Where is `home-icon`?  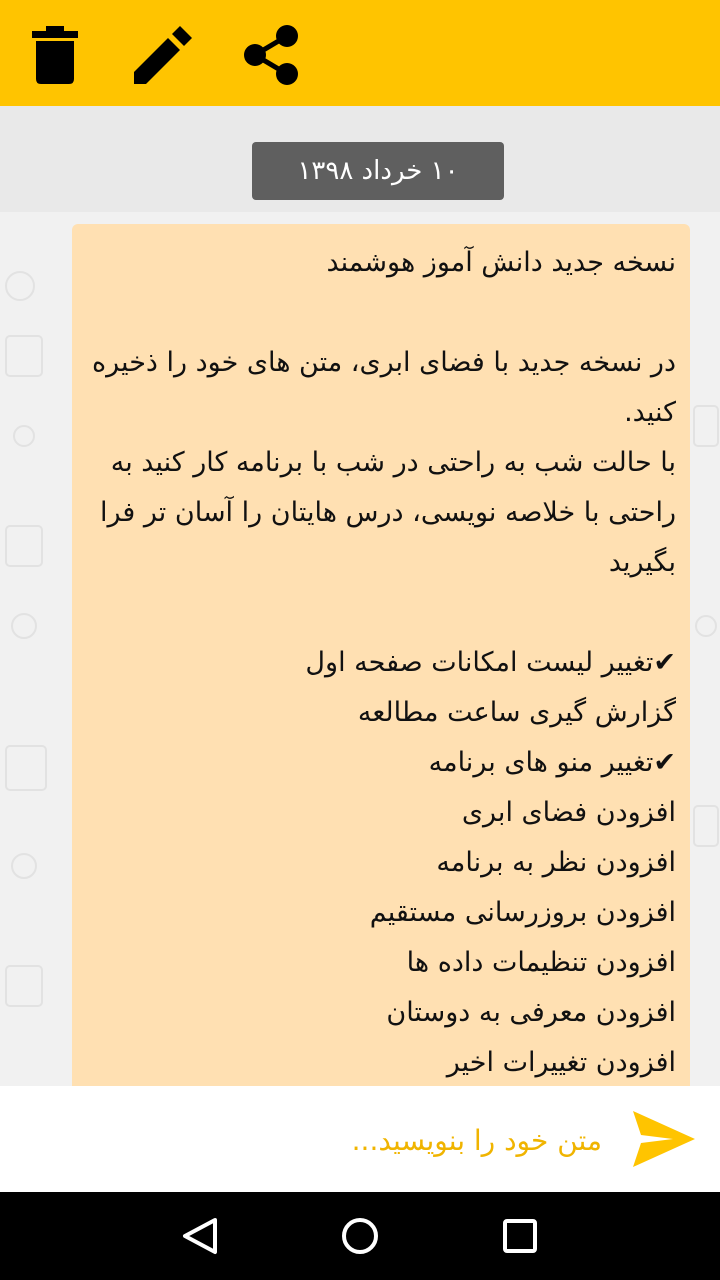 home-icon is located at coordinates (360, 1236).